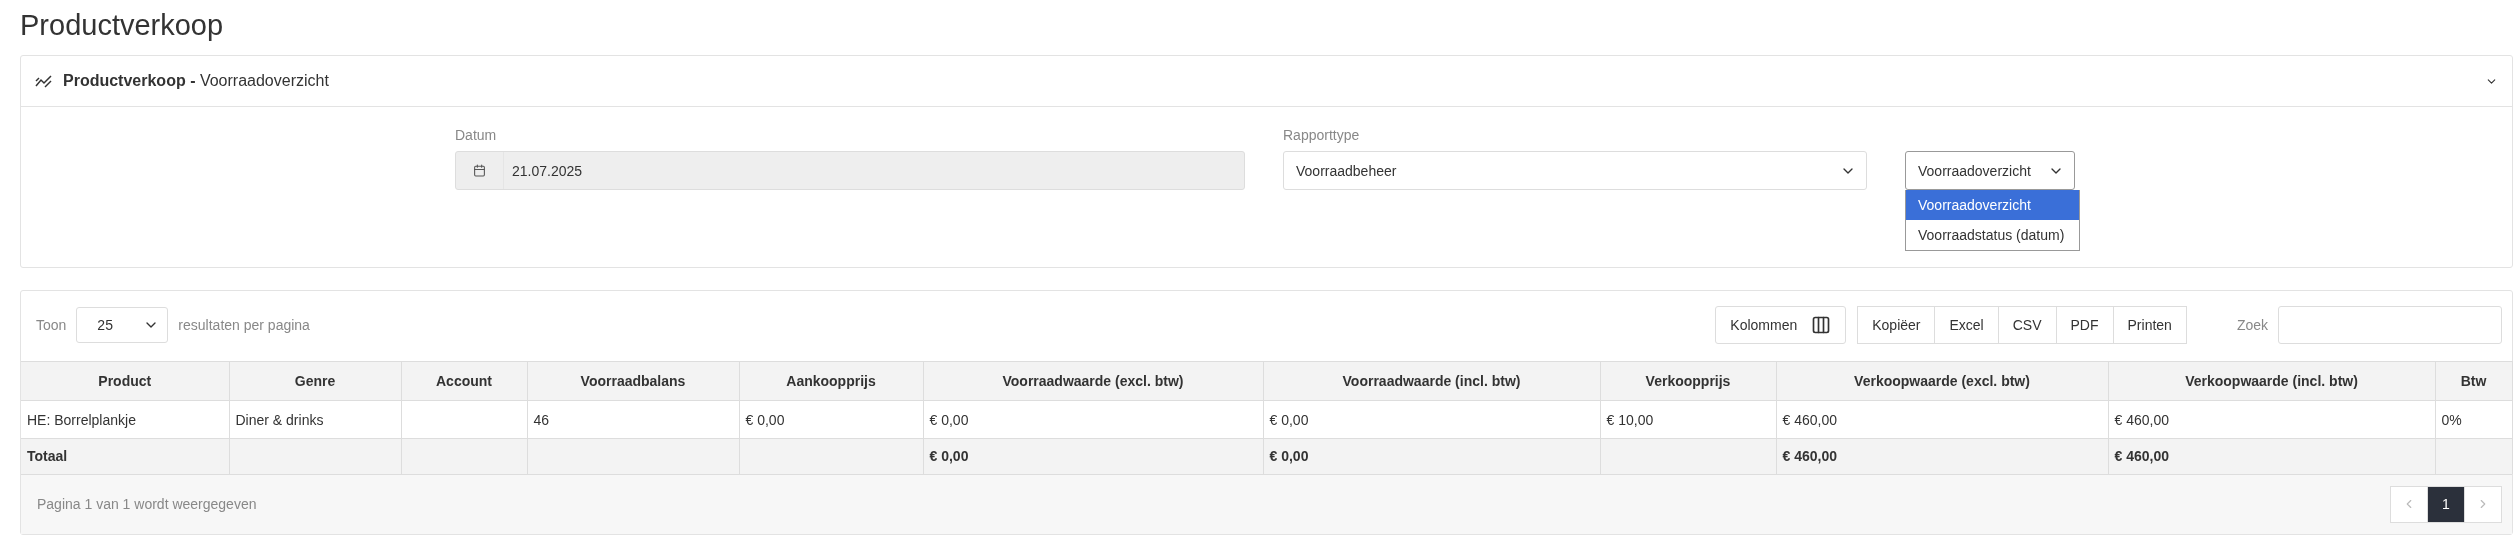 This screenshot has width=2513, height=546. What do you see at coordinates (2252, 325) in the screenshot?
I see `search-label: Zoek` at bounding box center [2252, 325].